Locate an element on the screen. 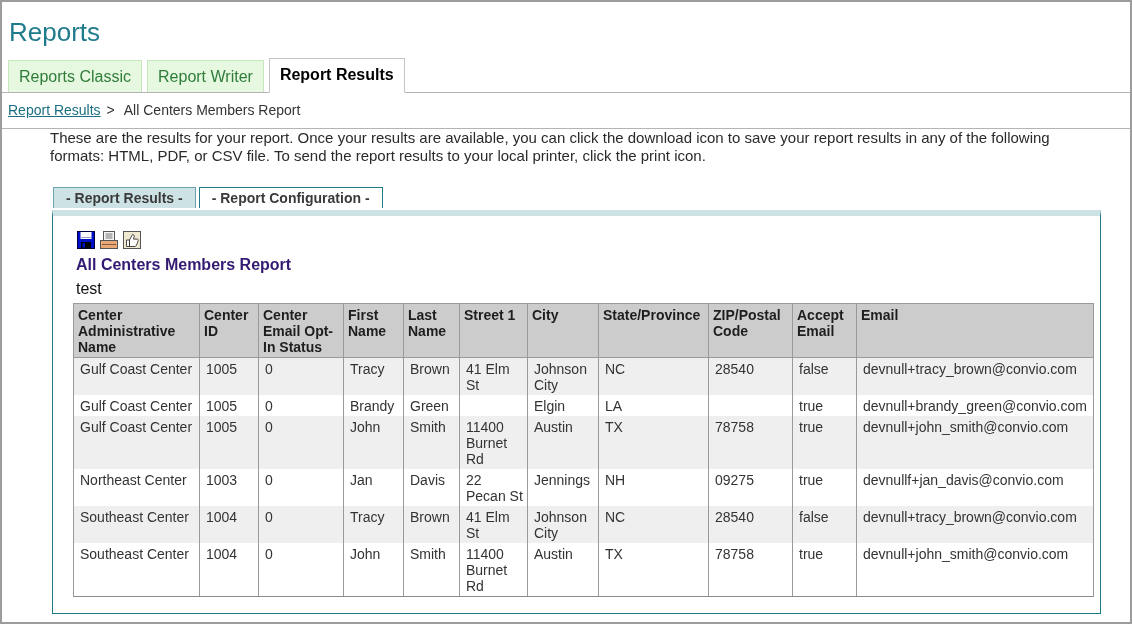 The width and height of the screenshot is (1132, 624). column-header: Email is located at coordinates (975, 330).